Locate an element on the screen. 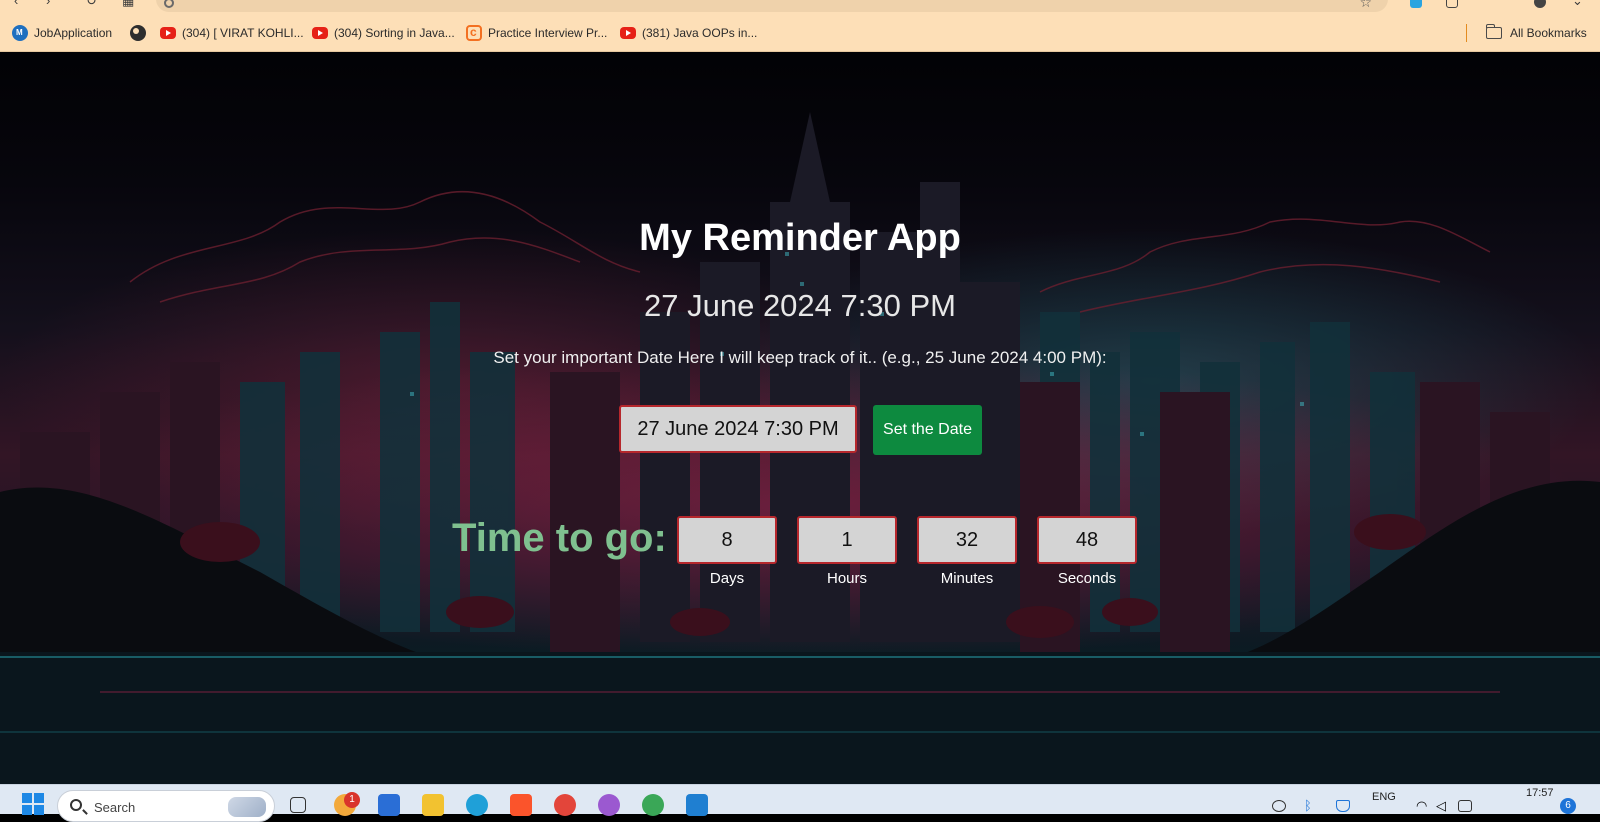 The height and width of the screenshot is (822, 1600). apps-grid-icon: ▦ is located at coordinates (129, 4).